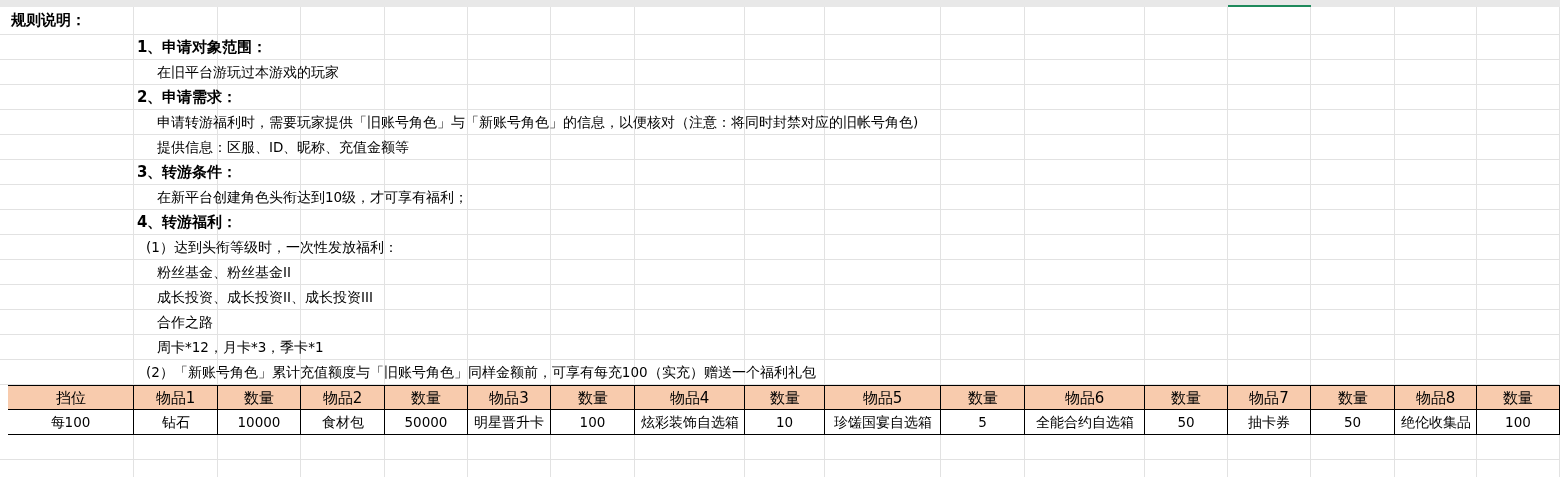  What do you see at coordinates (509, 422) in the screenshot?
I see `table-cell: 明星晋升卡` at bounding box center [509, 422].